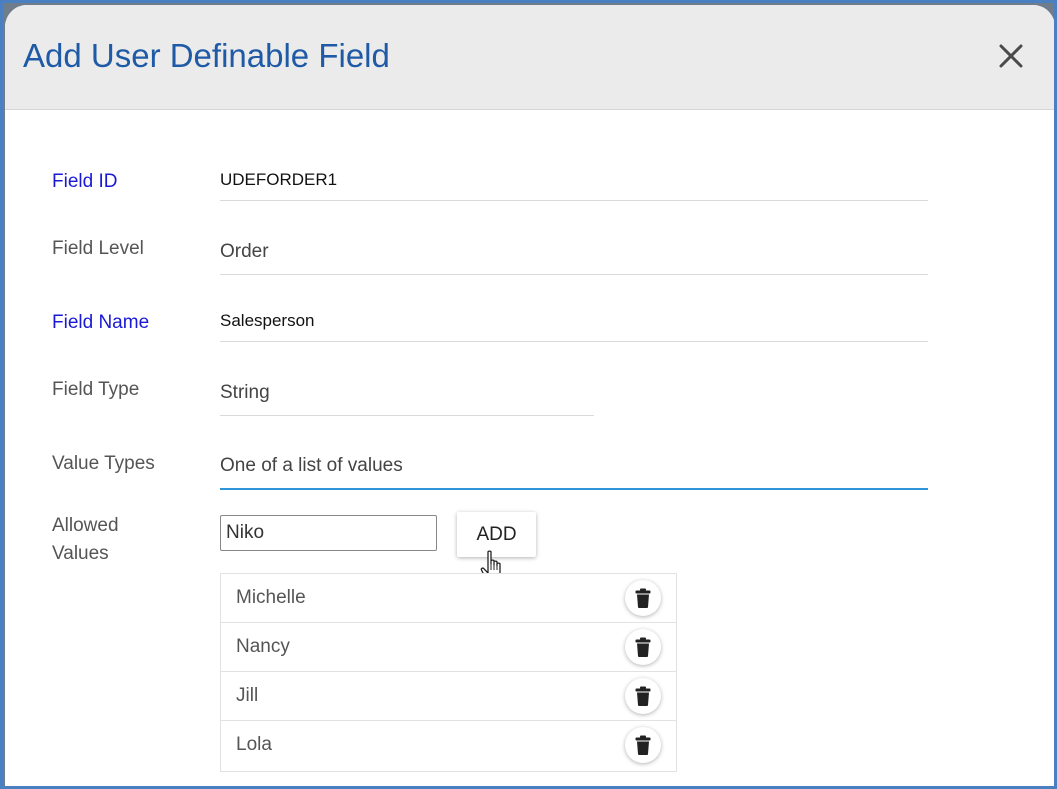  I want to click on field-level-field: Order, so click(574, 254).